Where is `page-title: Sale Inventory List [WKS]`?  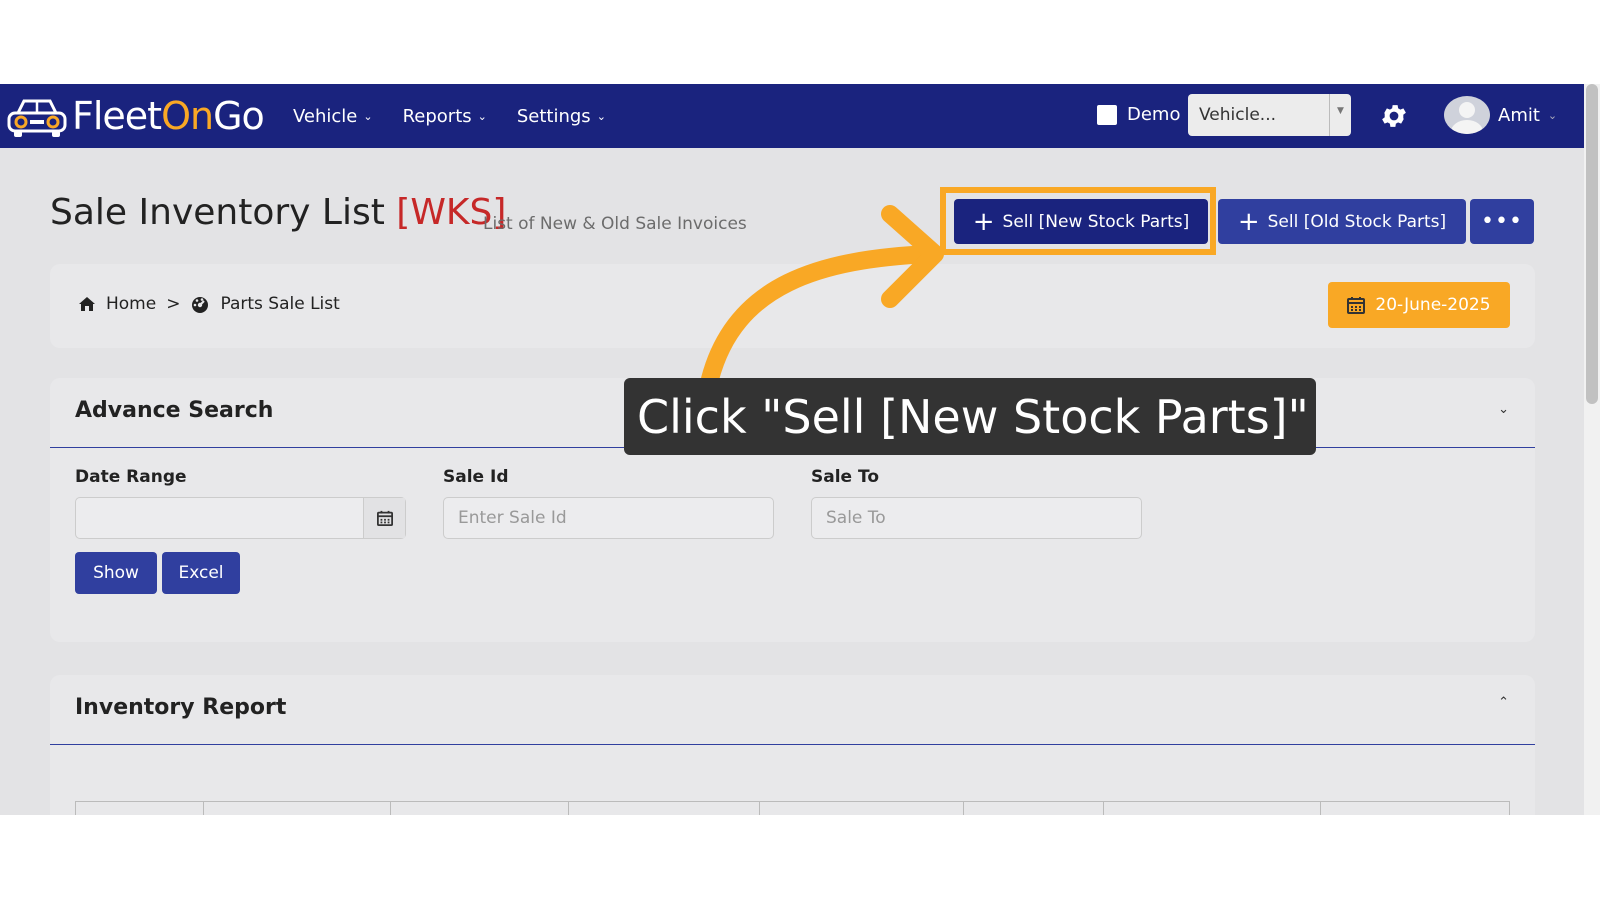
page-title: Sale Inventory List [WKS] is located at coordinates (278, 212).